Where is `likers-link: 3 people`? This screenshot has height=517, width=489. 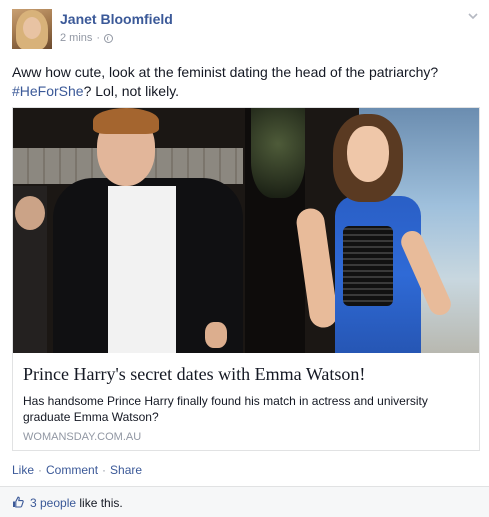
likers-link: 3 people is located at coordinates (53, 503).